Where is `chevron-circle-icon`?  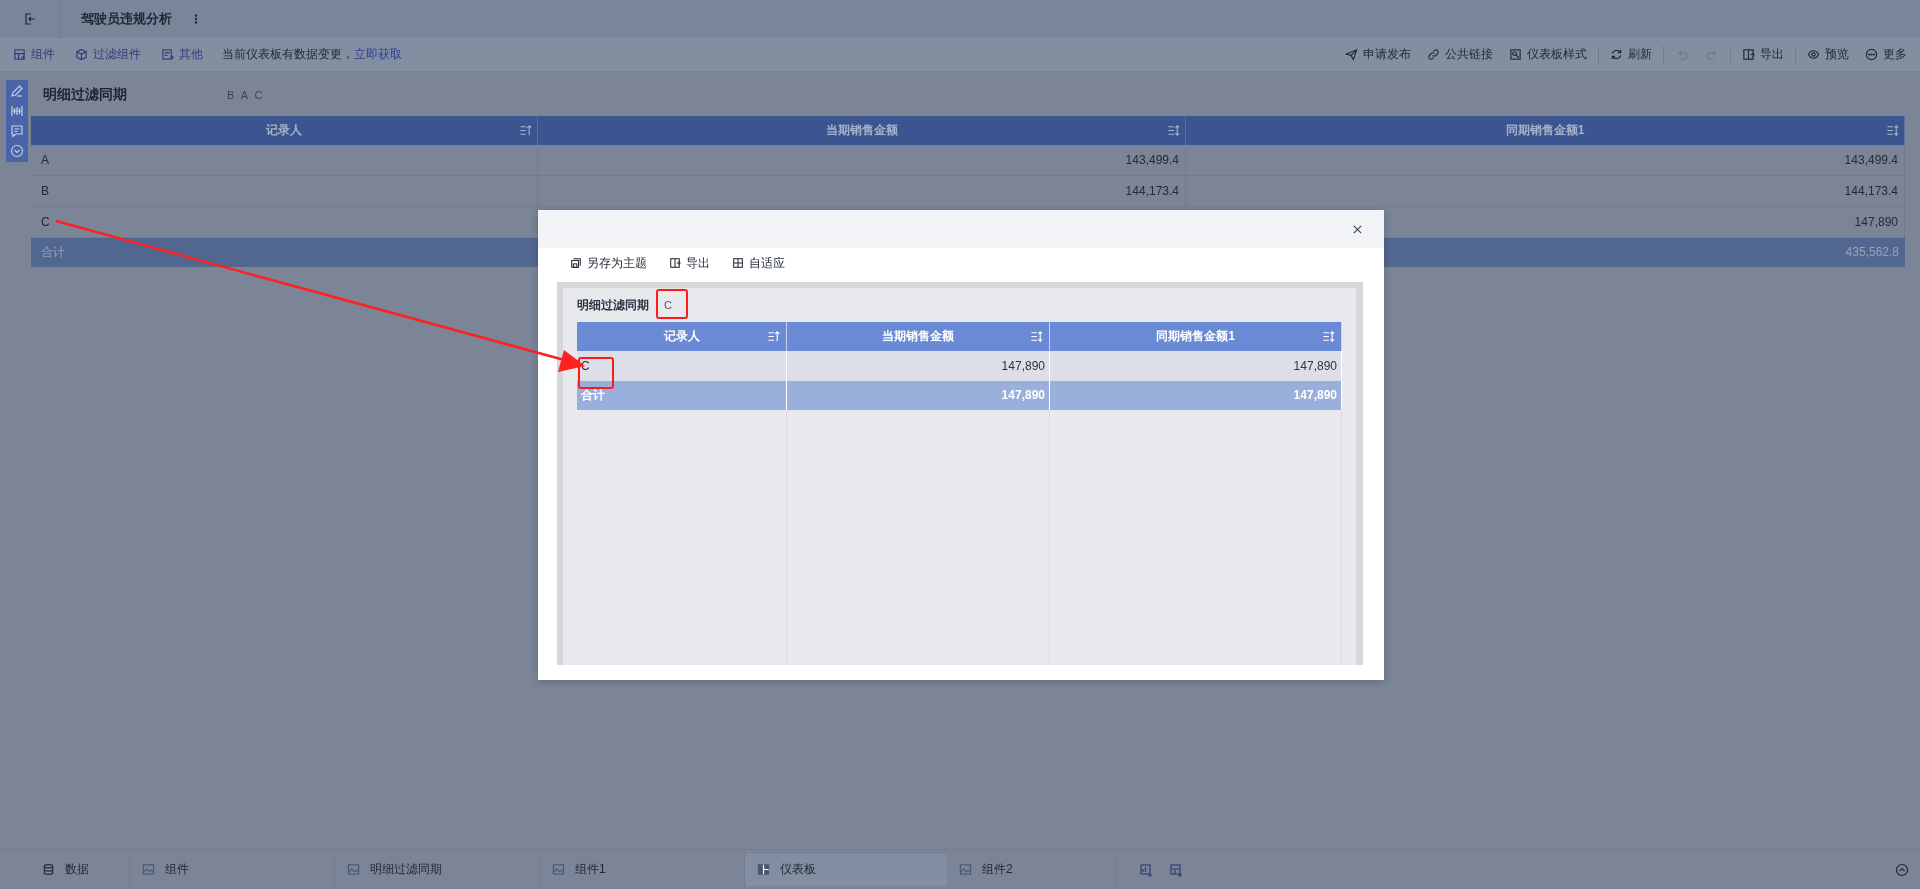
chevron-circle-icon is located at coordinates (17, 151).